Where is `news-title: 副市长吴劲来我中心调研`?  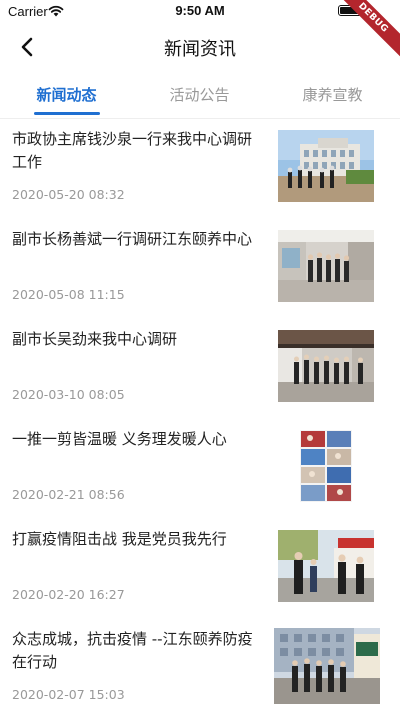 news-title: 副市长吴劲来我中心调研 is located at coordinates (95, 339).